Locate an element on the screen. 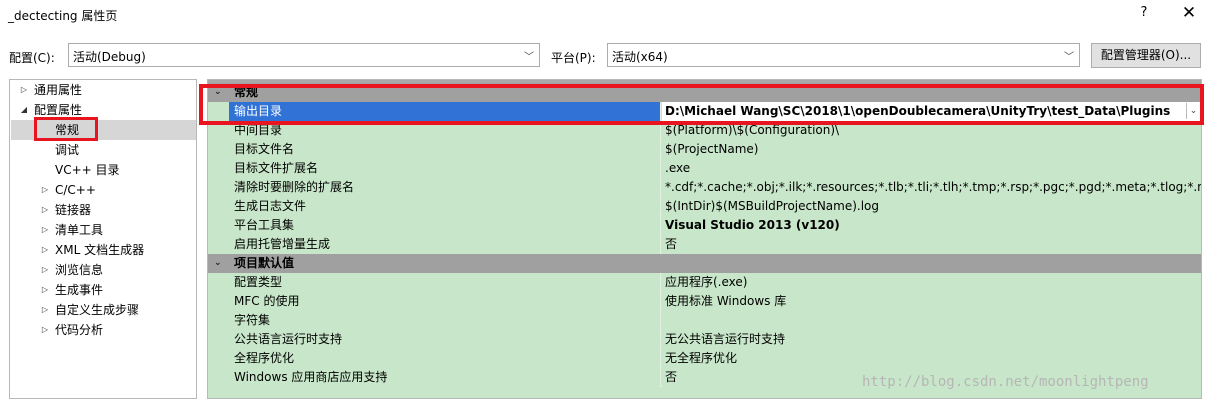 This screenshot has height=402, width=1214. tree-item-label: 代码分析 is located at coordinates (79, 330).